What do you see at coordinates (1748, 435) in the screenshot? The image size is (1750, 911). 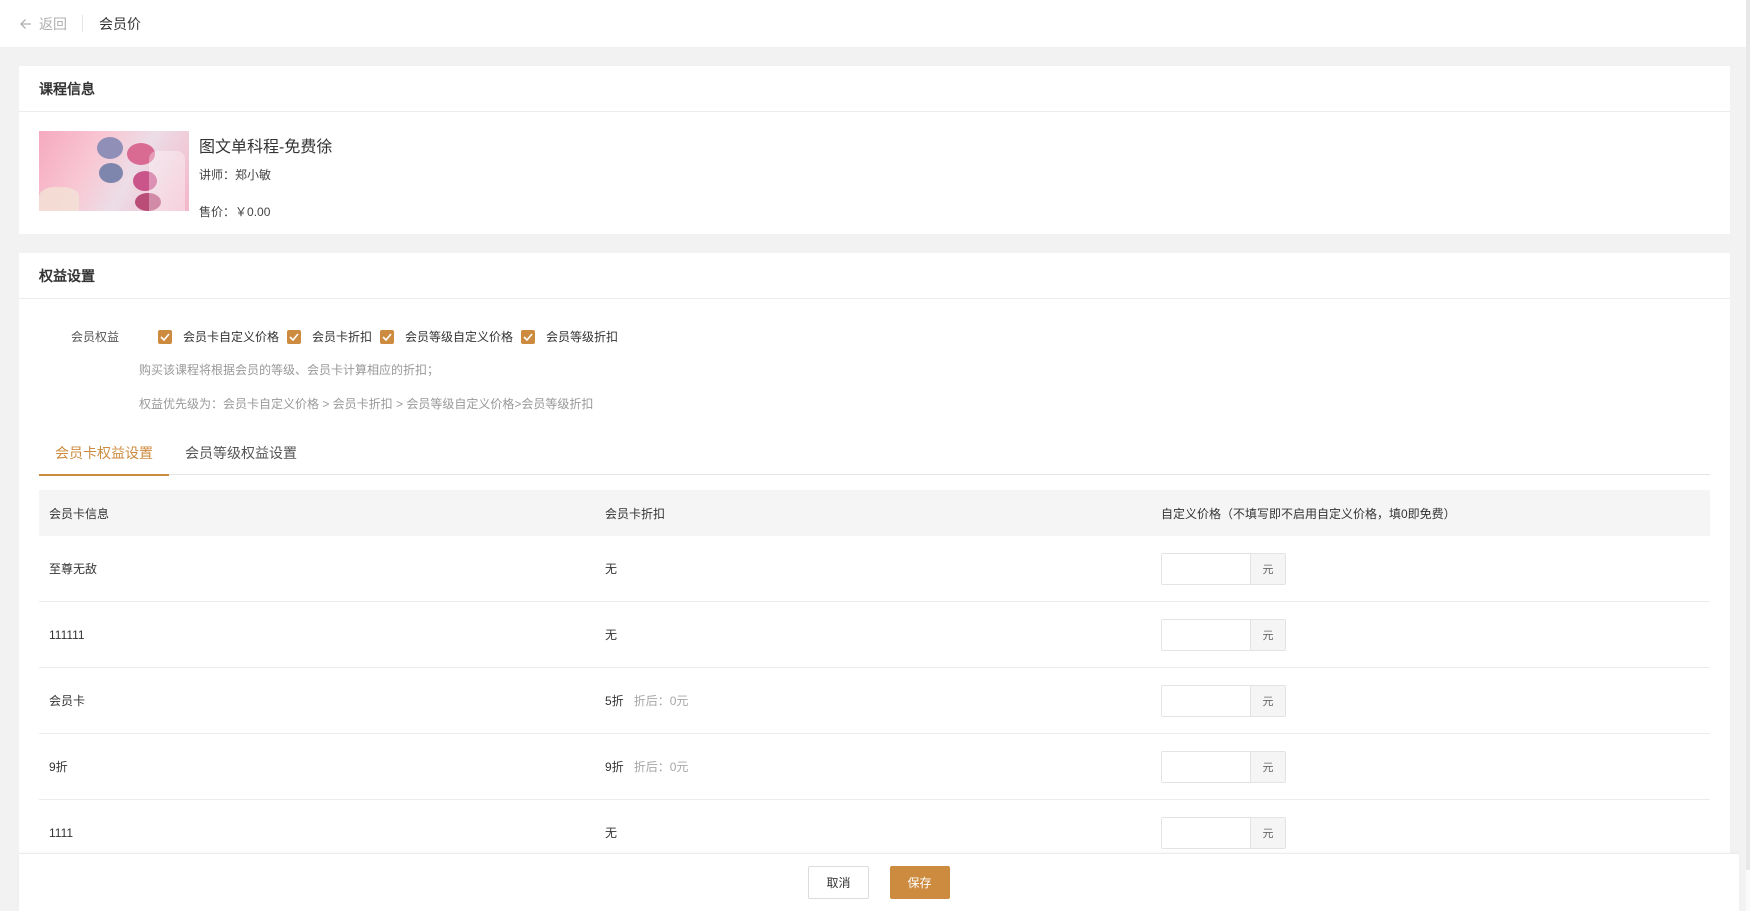 I see `scrollbar-thumb` at bounding box center [1748, 435].